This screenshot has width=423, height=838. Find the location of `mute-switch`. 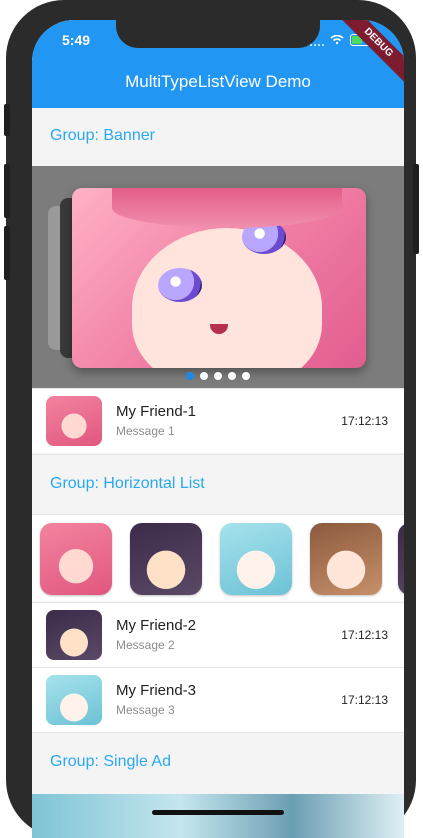

mute-switch is located at coordinates (7, 120).